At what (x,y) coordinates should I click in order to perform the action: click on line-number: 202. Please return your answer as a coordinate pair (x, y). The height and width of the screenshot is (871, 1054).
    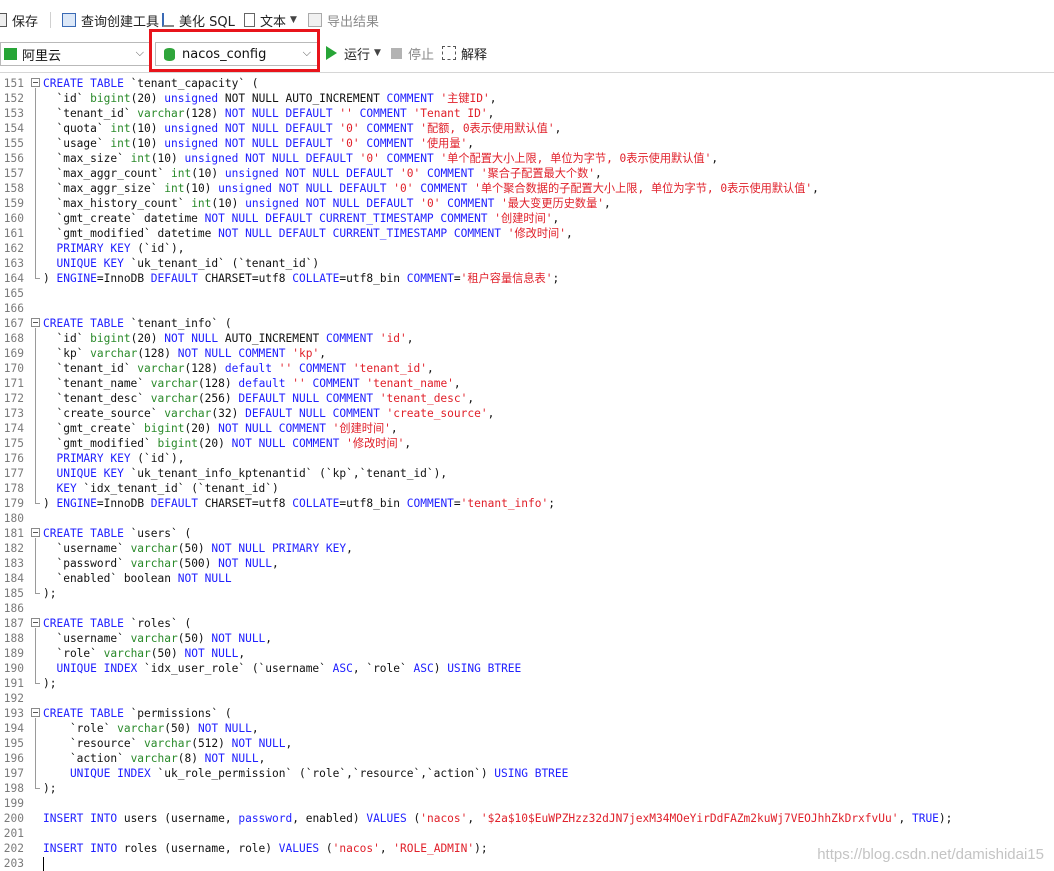
    Looking at the image, I should click on (13, 848).